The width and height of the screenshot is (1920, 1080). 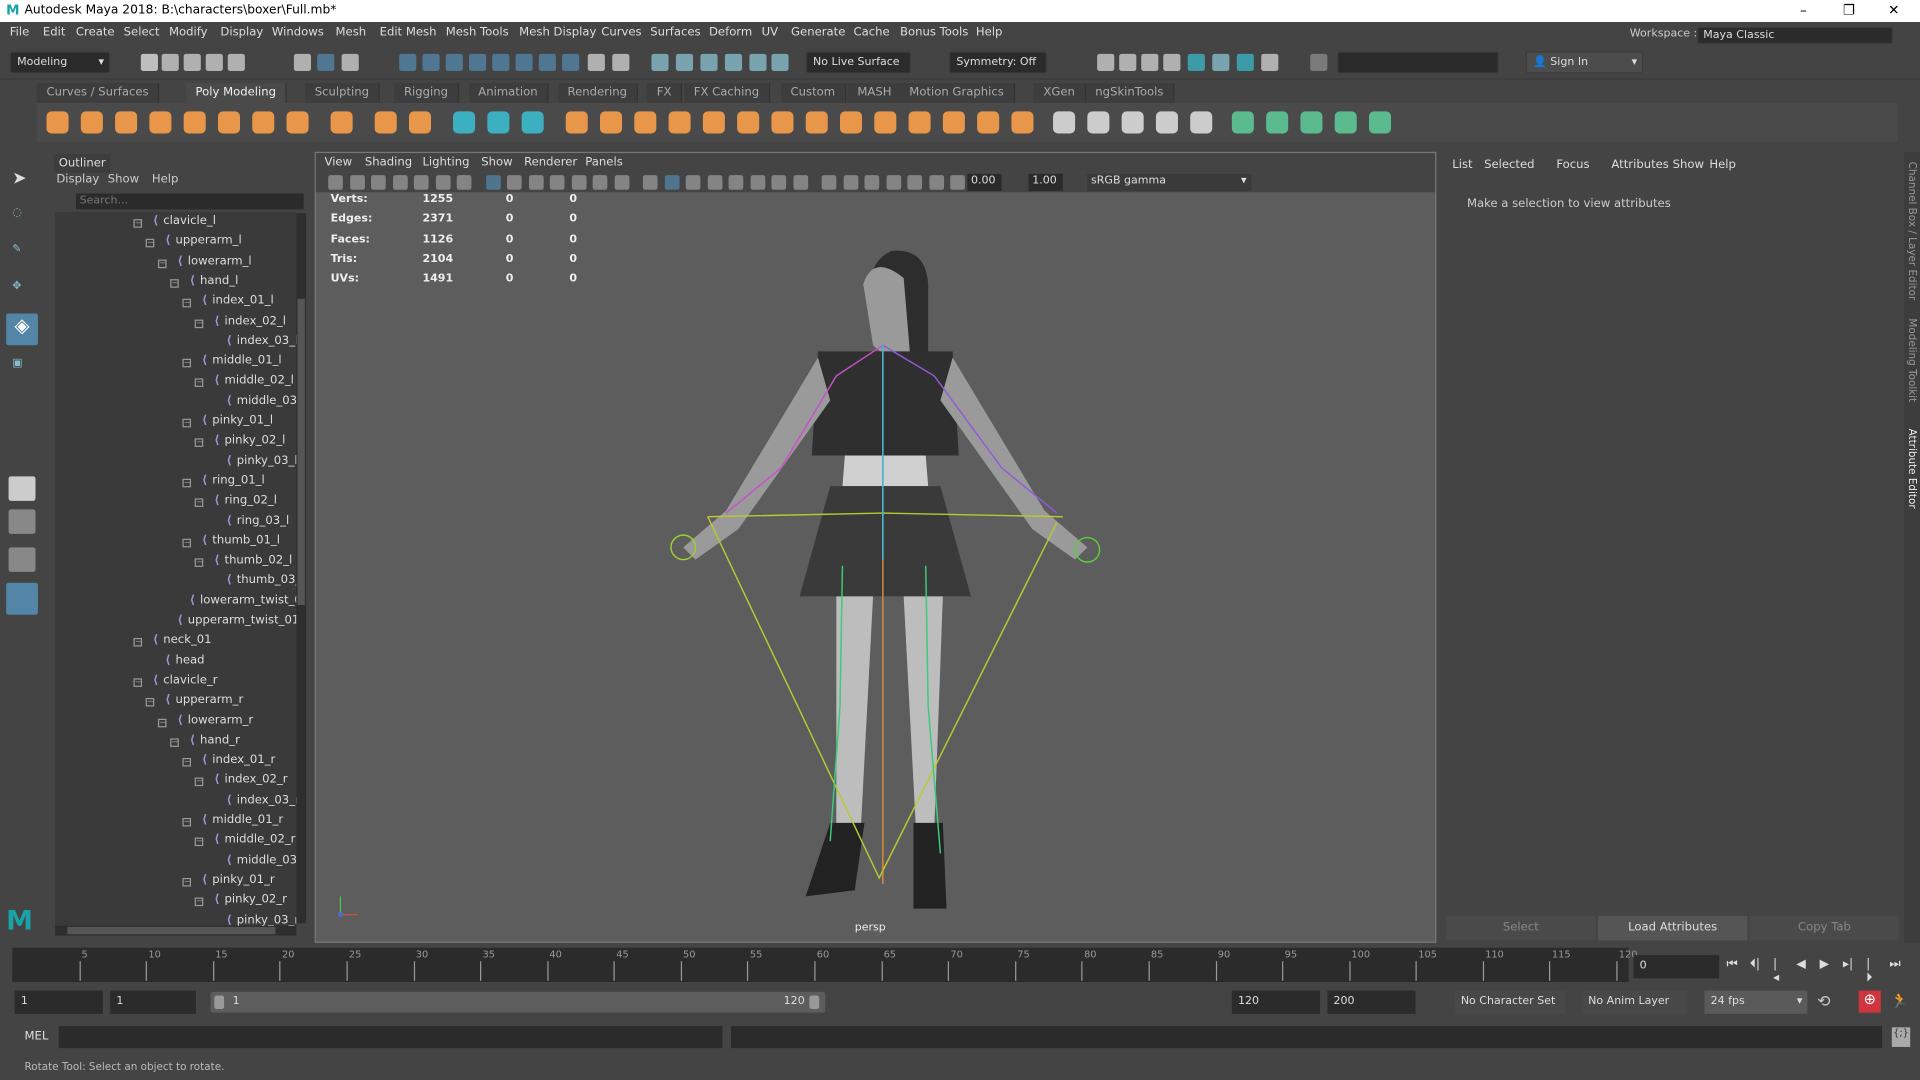 What do you see at coordinates (20, 215) in the screenshot?
I see `lasso-tool-icon: ◌` at bounding box center [20, 215].